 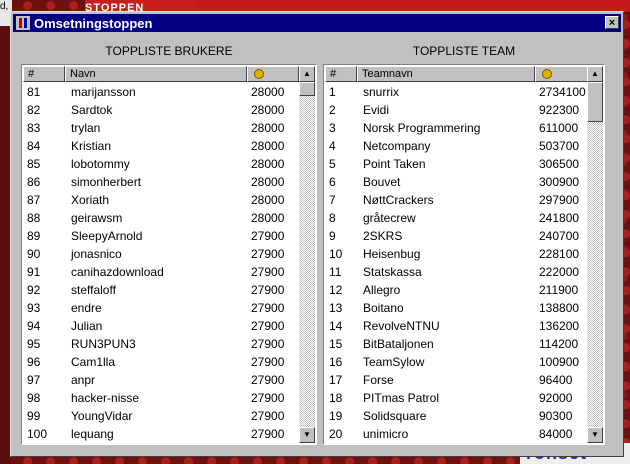 I want to click on list-item: 4 Netcompany 503700, so click(x=458, y=146).